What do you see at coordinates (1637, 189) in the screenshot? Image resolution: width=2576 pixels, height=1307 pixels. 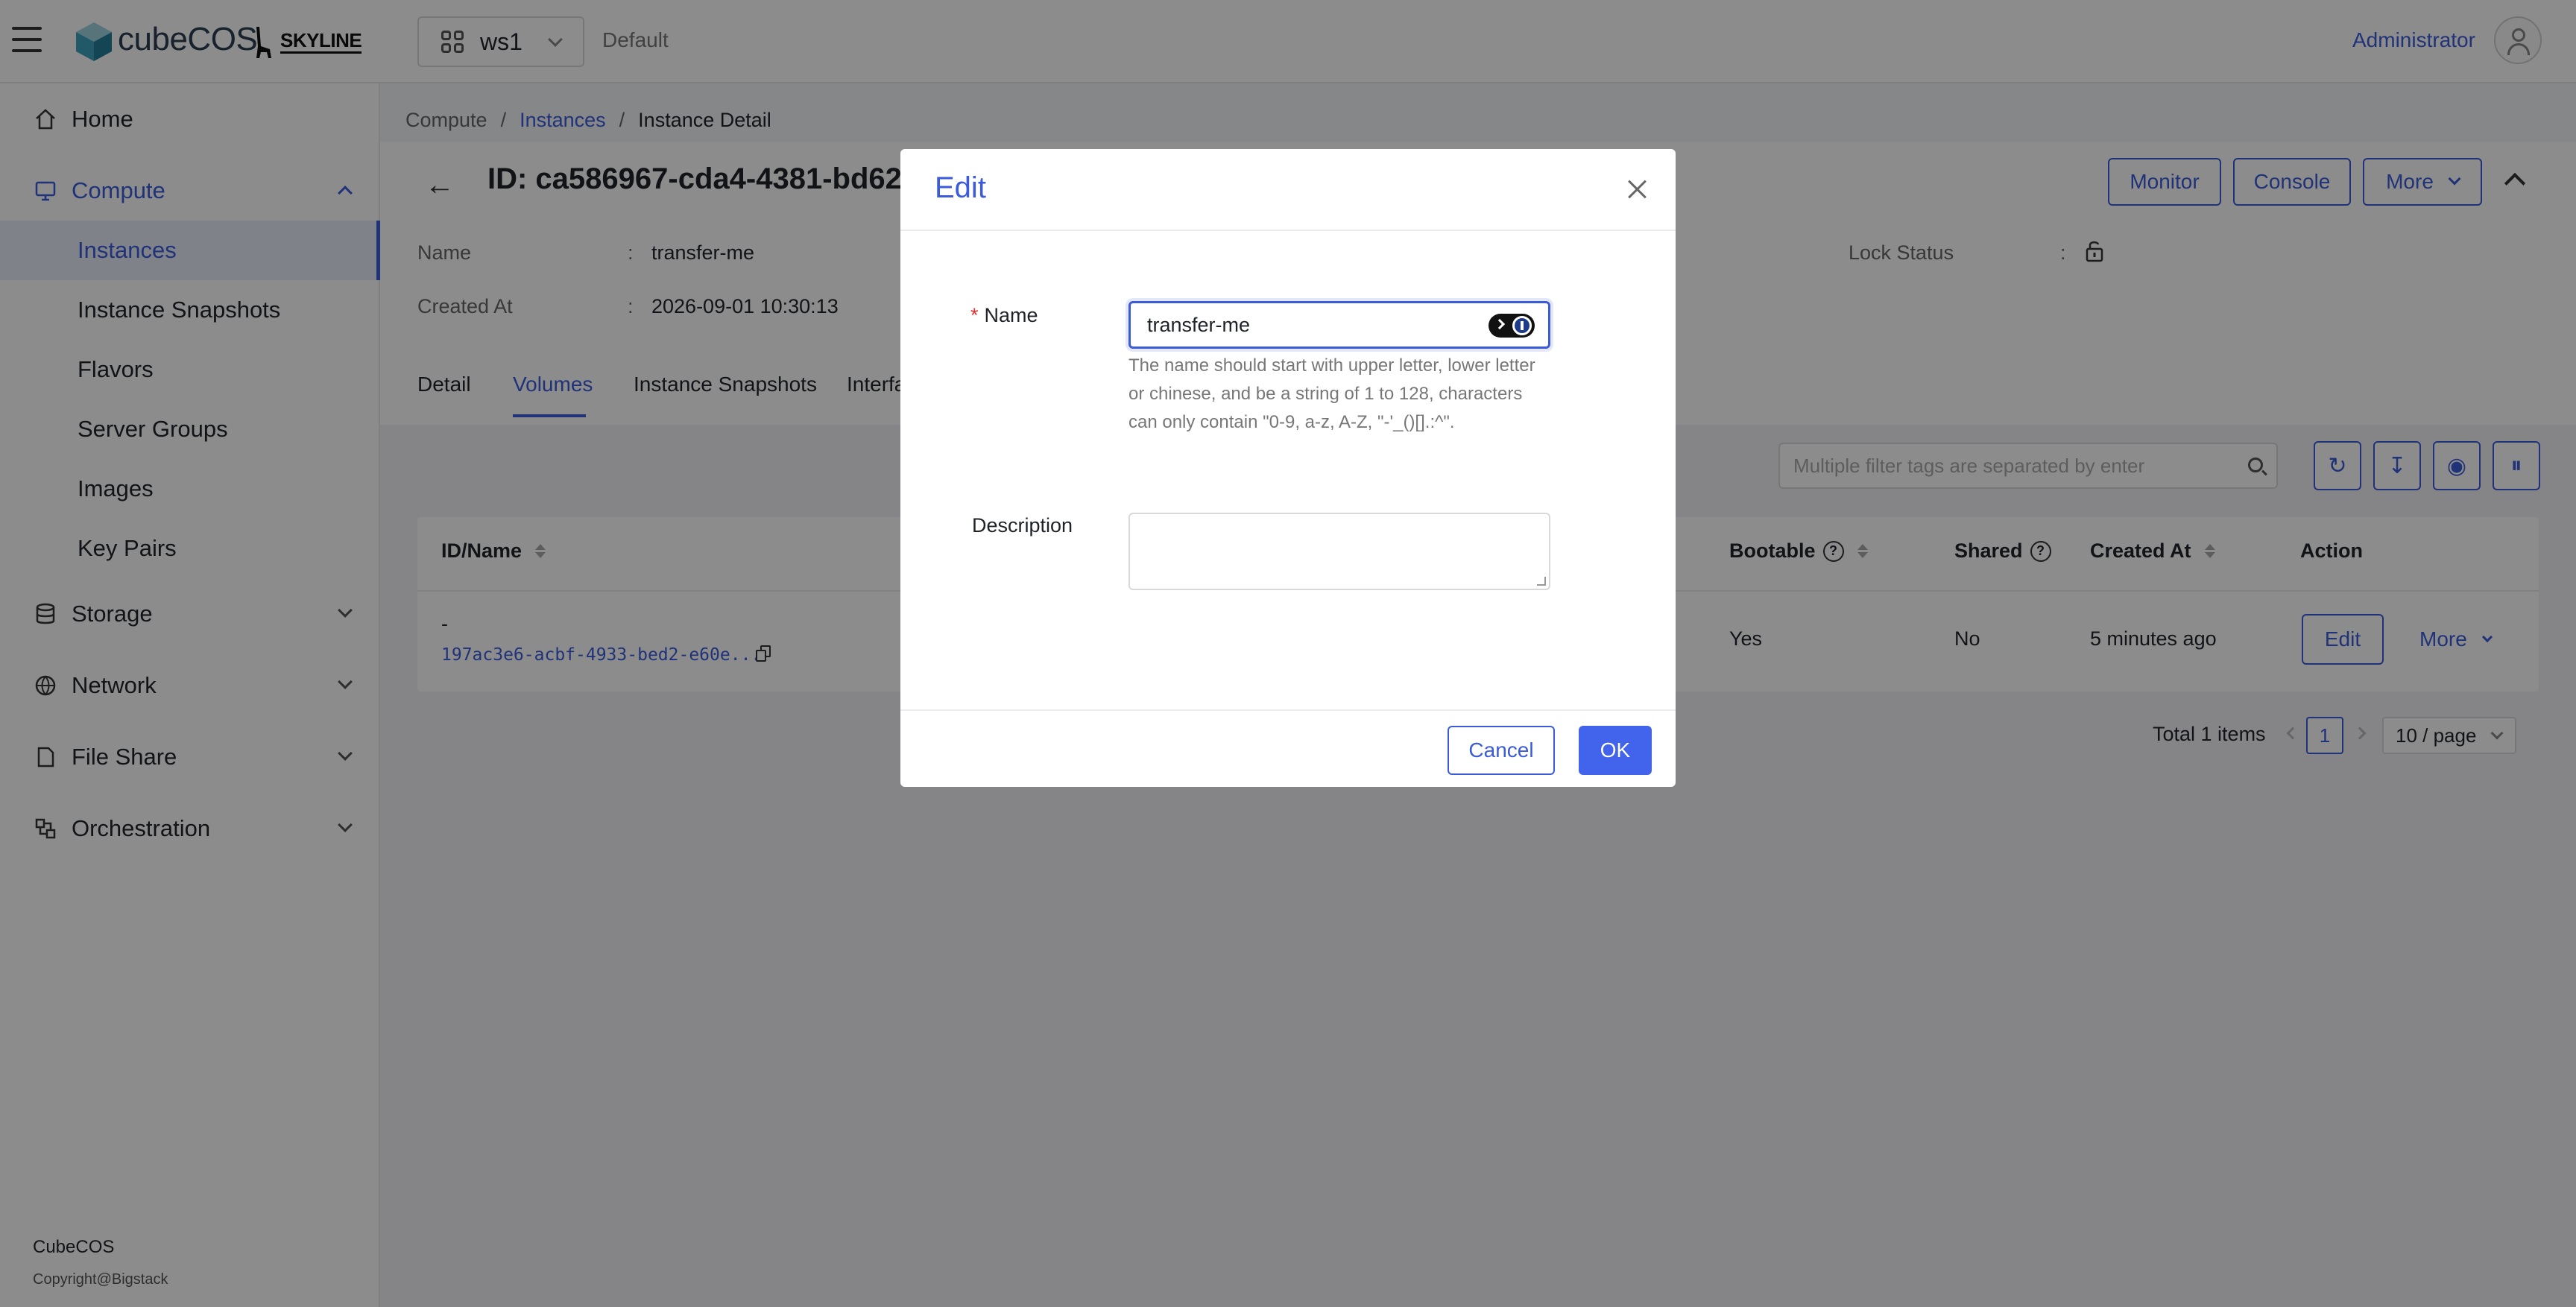 I see `close-icon` at bounding box center [1637, 189].